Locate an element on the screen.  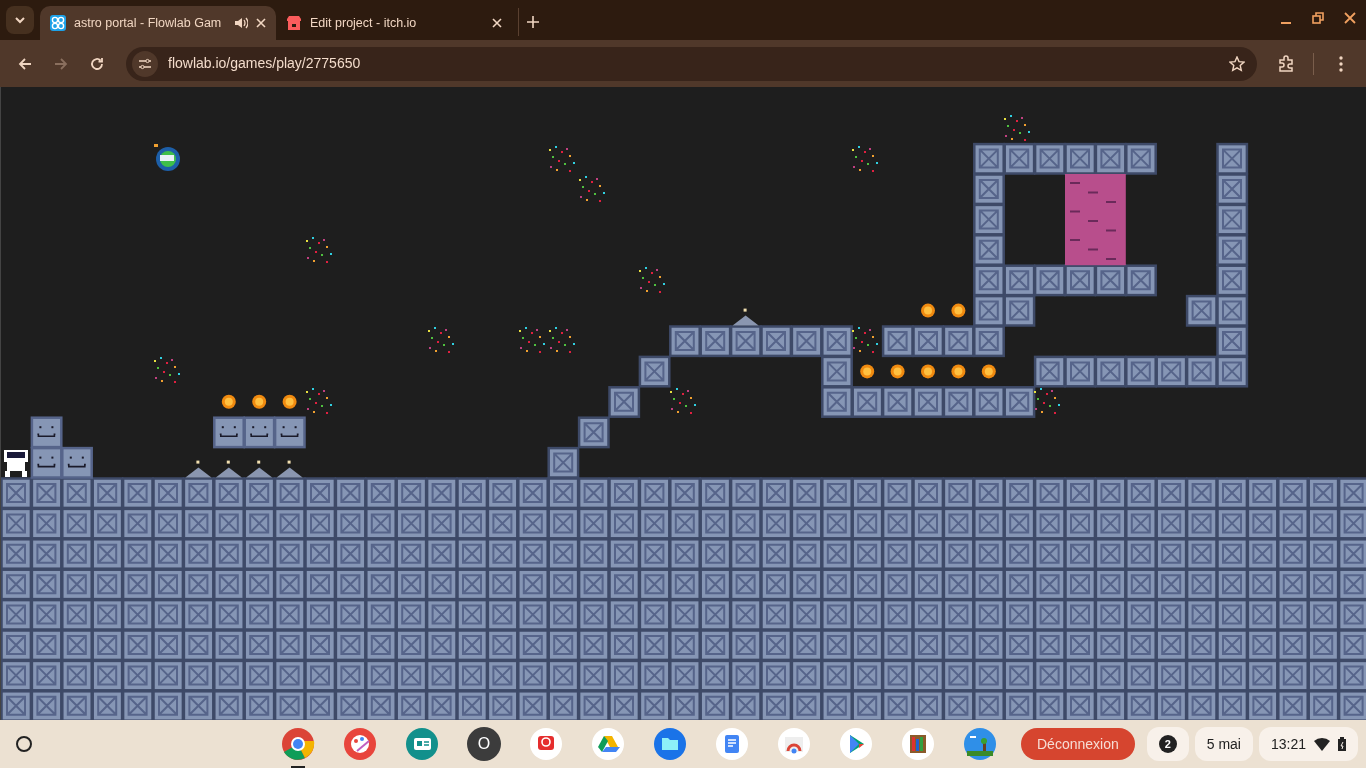
address-bar: flowlab.io/games/play/2775650 is located at coordinates (691, 63).